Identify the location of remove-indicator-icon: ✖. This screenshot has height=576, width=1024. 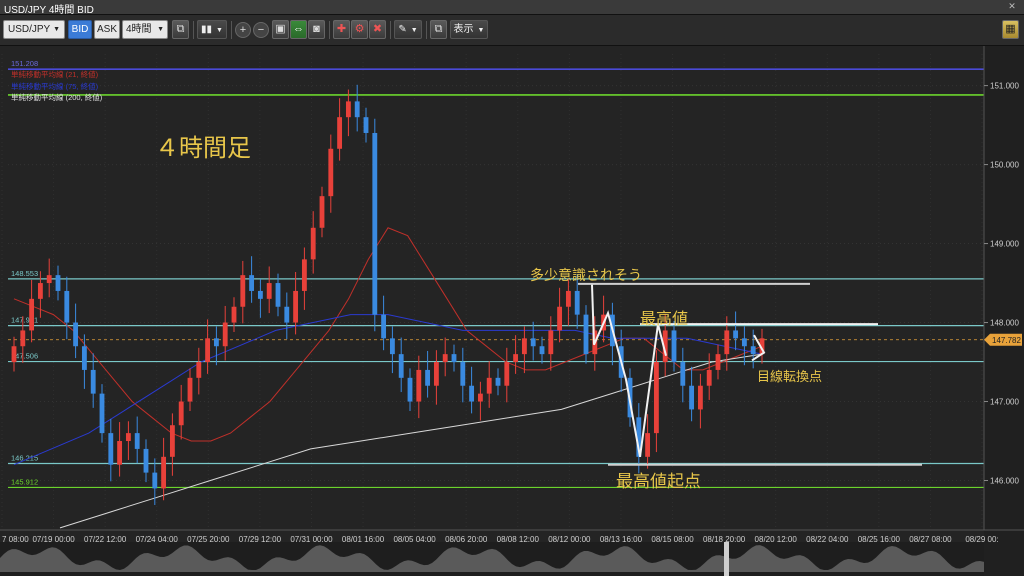
(377, 29).